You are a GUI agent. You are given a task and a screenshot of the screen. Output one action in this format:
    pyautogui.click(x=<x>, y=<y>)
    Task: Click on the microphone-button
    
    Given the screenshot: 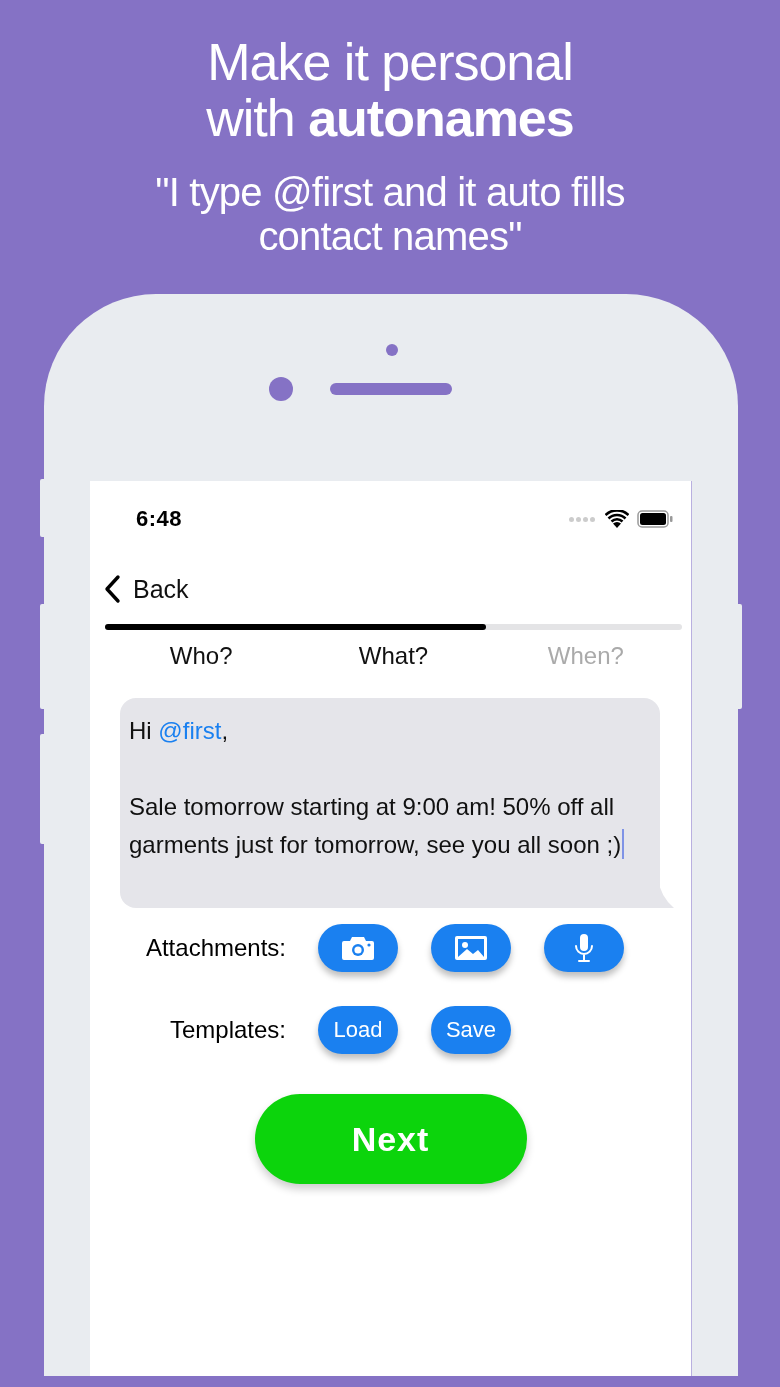 What is the action you would take?
    pyautogui.click(x=584, y=948)
    